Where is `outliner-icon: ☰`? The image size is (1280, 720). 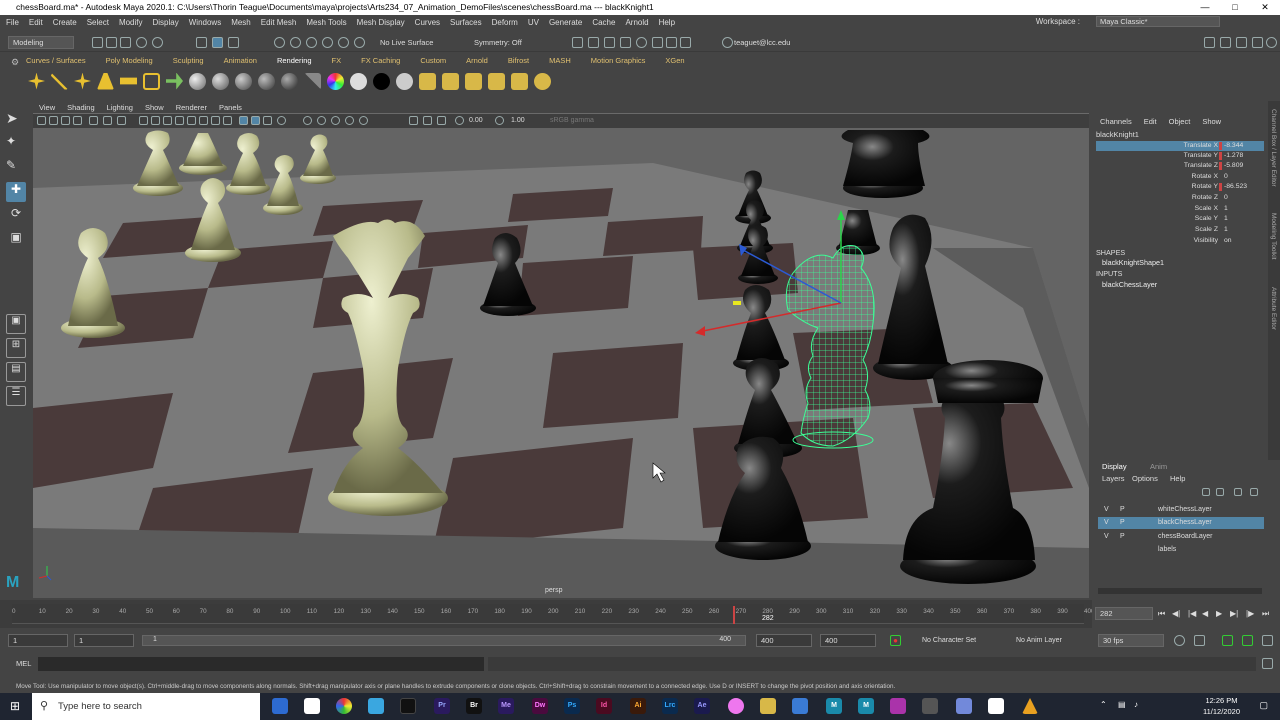 outliner-icon: ☰ is located at coordinates (16, 396).